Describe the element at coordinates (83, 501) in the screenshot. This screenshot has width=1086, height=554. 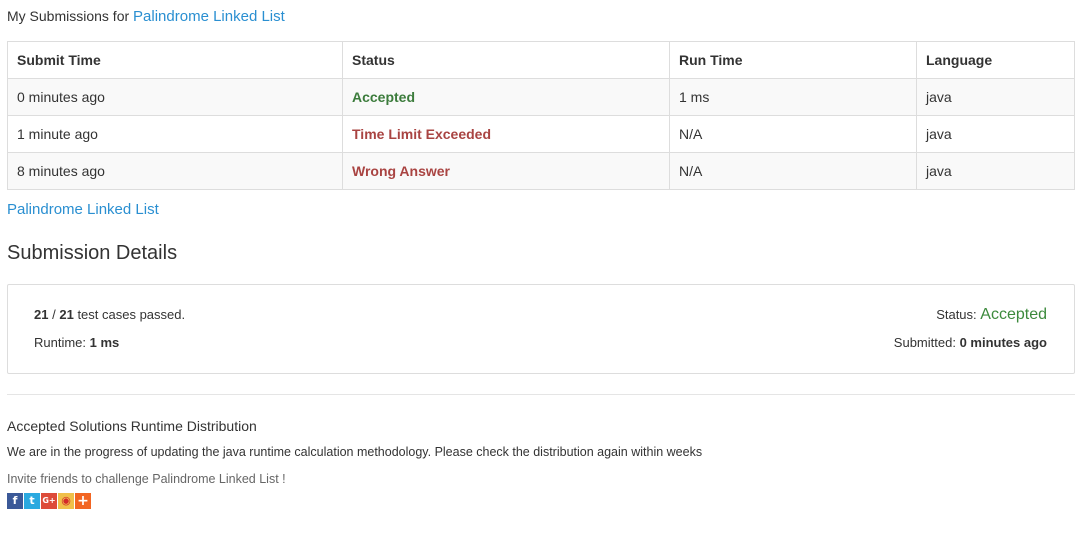
I see `add-share-icon: +` at that location.